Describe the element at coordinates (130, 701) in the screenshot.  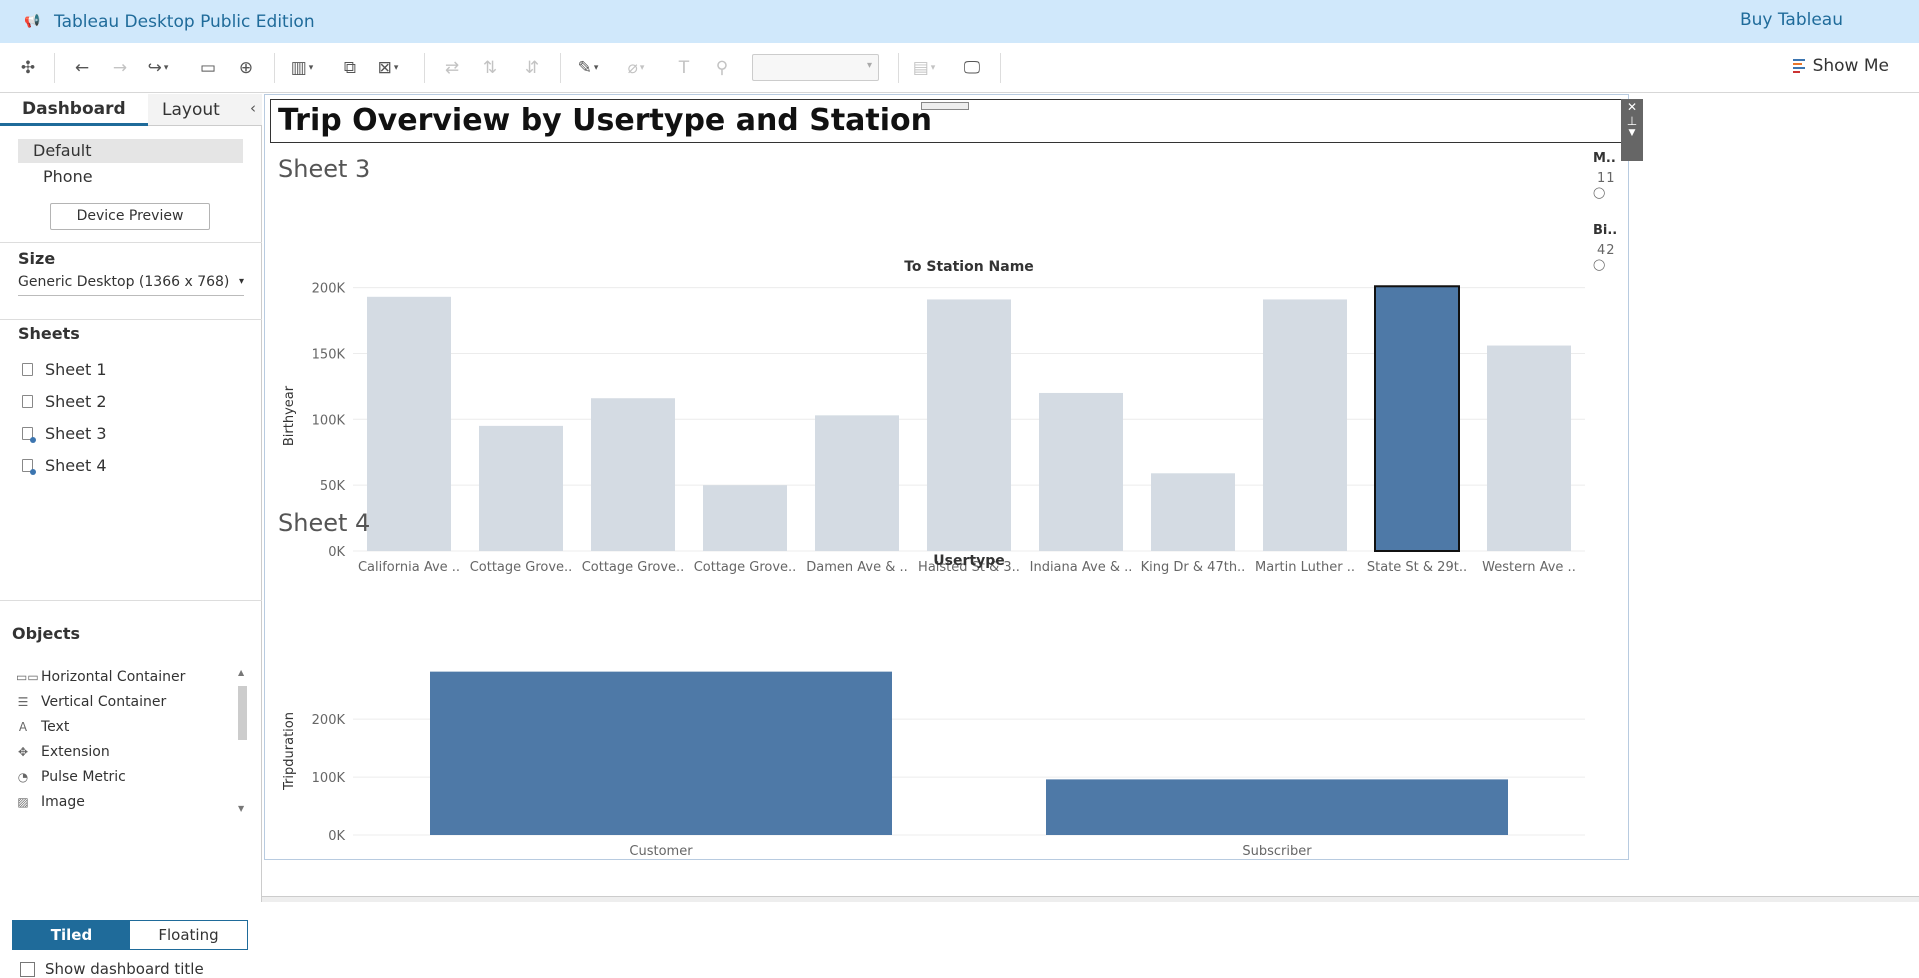
I see `object-vertical-container: ☰ Vertical Container` at that location.